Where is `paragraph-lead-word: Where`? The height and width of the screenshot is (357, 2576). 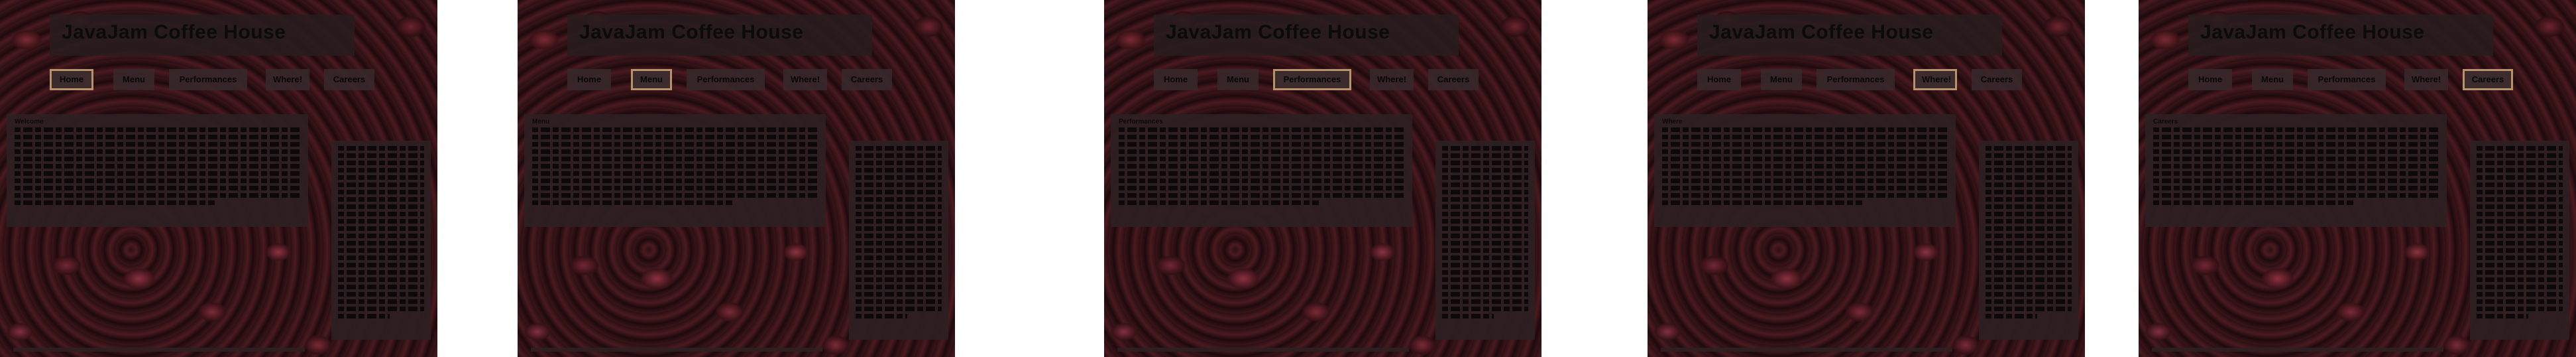 paragraph-lead-word: Where is located at coordinates (1673, 121).